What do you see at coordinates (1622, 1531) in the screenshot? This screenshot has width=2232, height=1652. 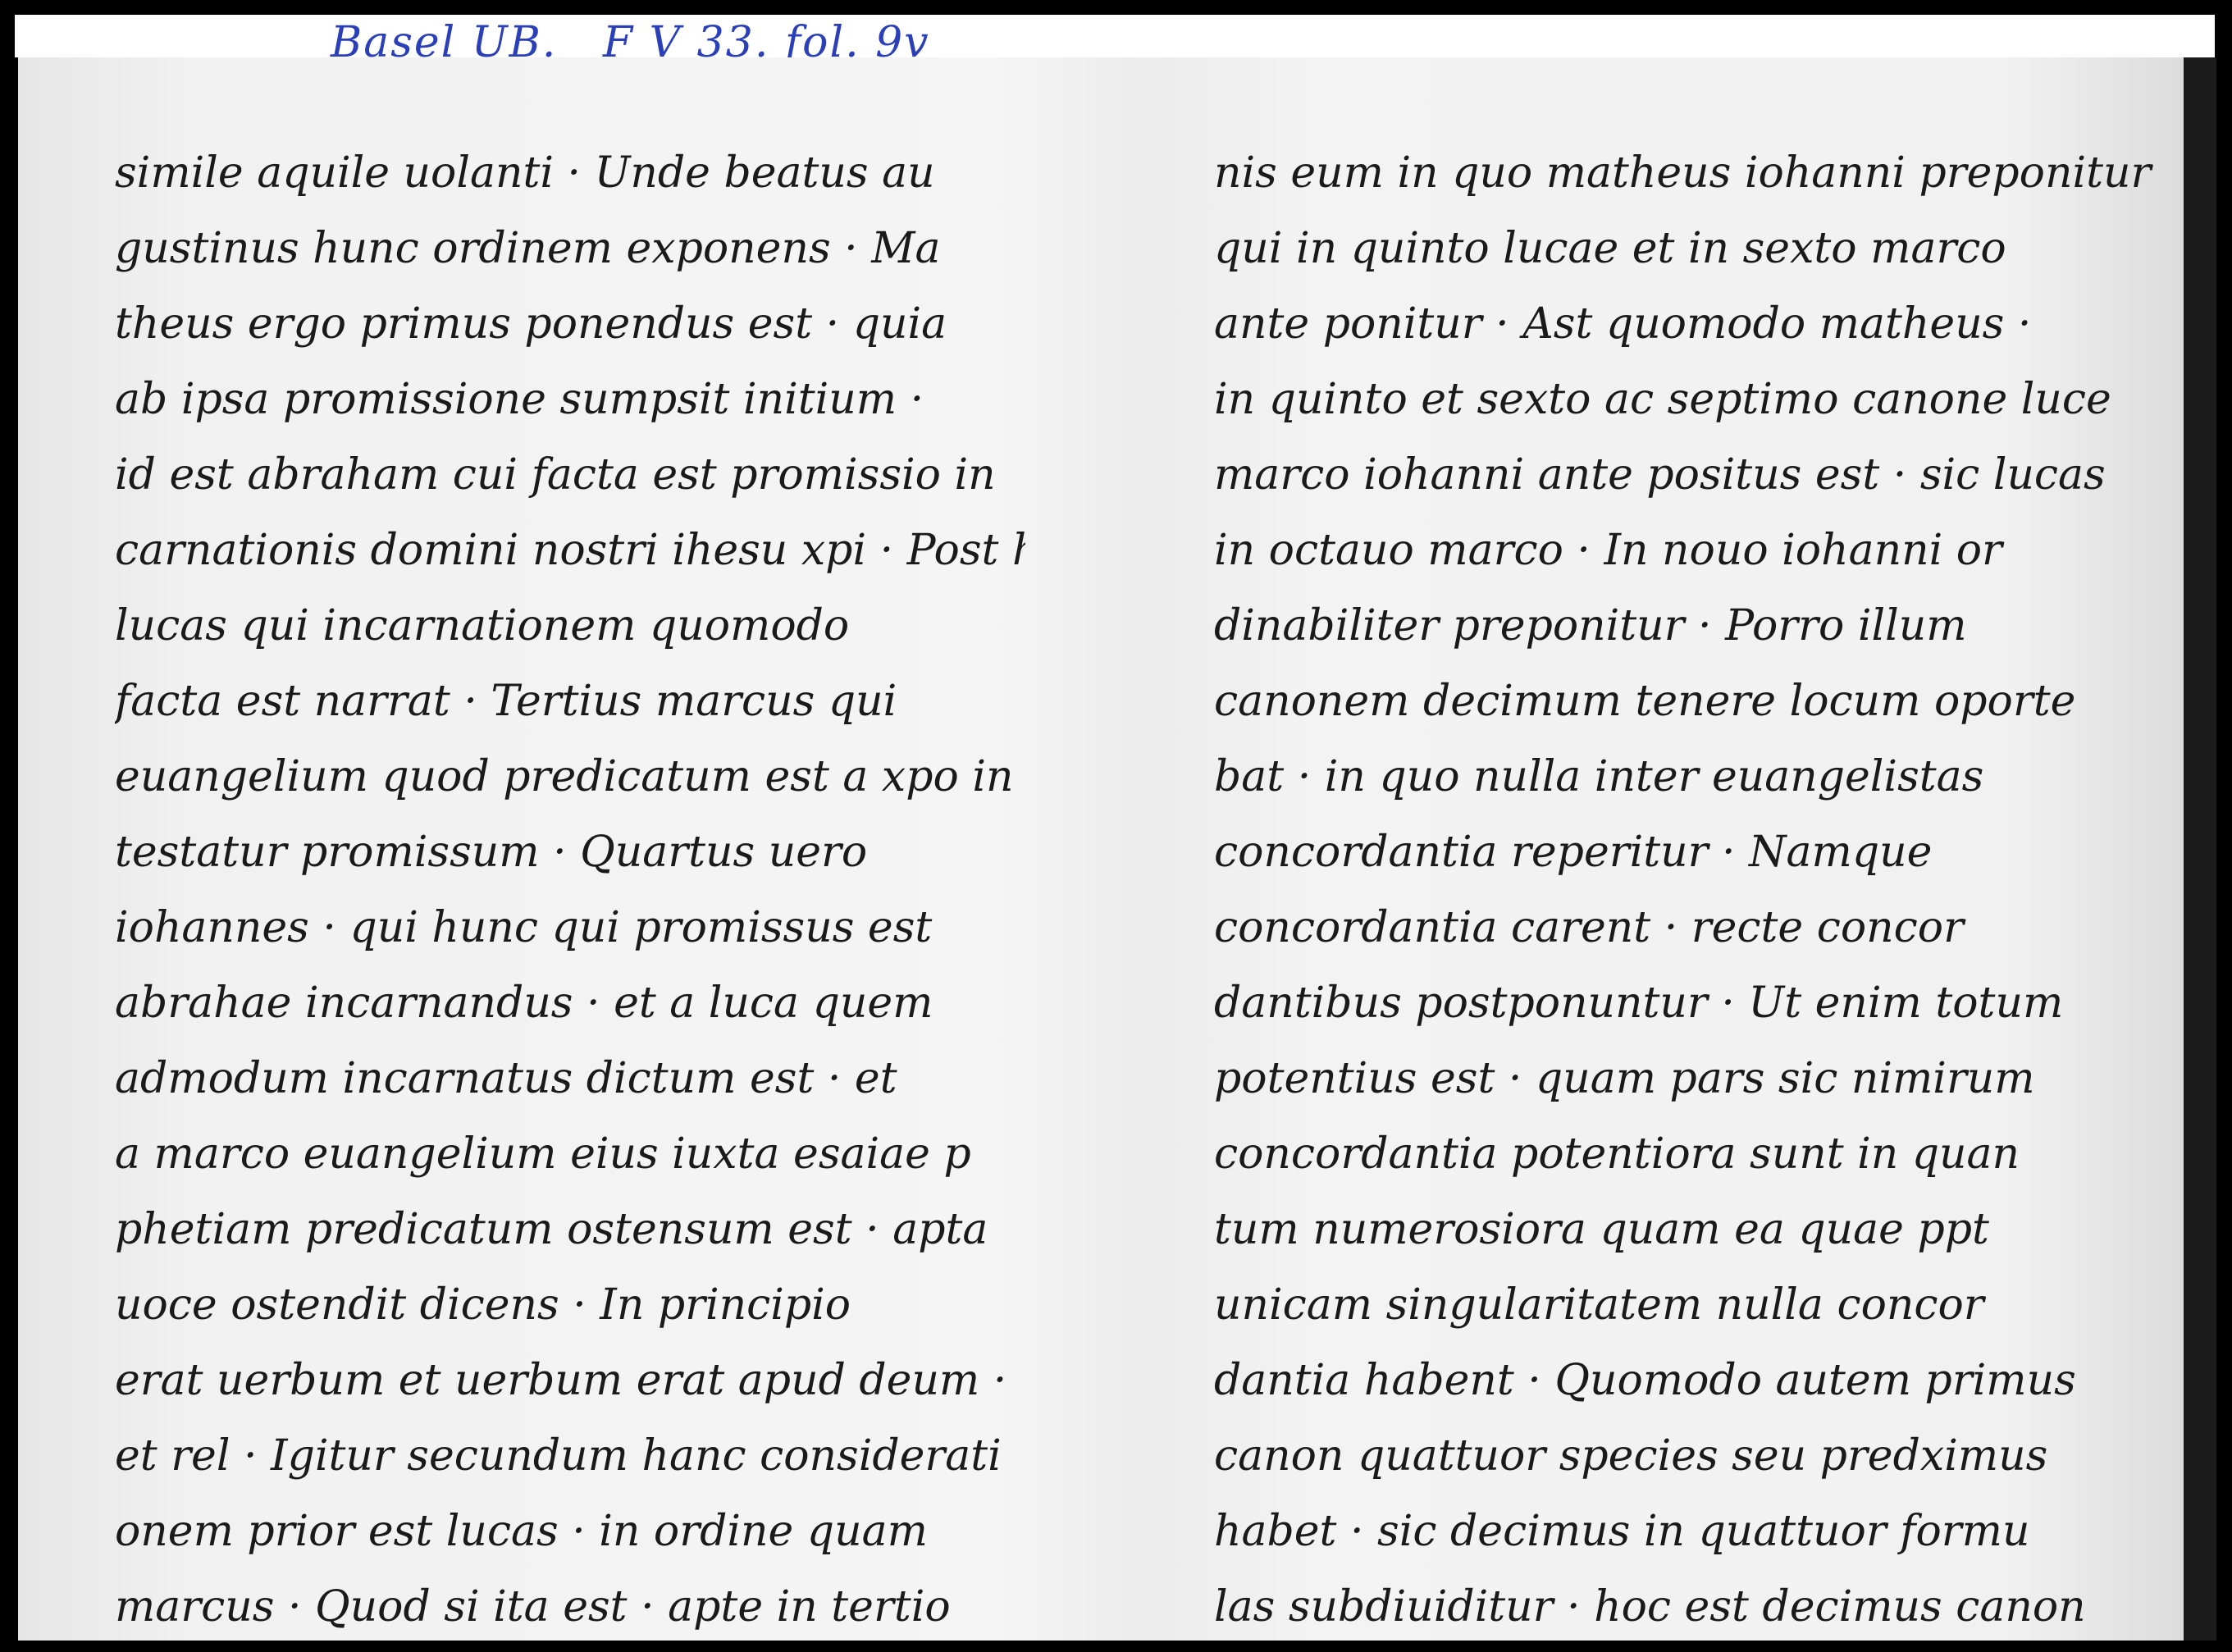 I see `manuscript-line: habet · sic decimus in quattuor formu` at bounding box center [1622, 1531].